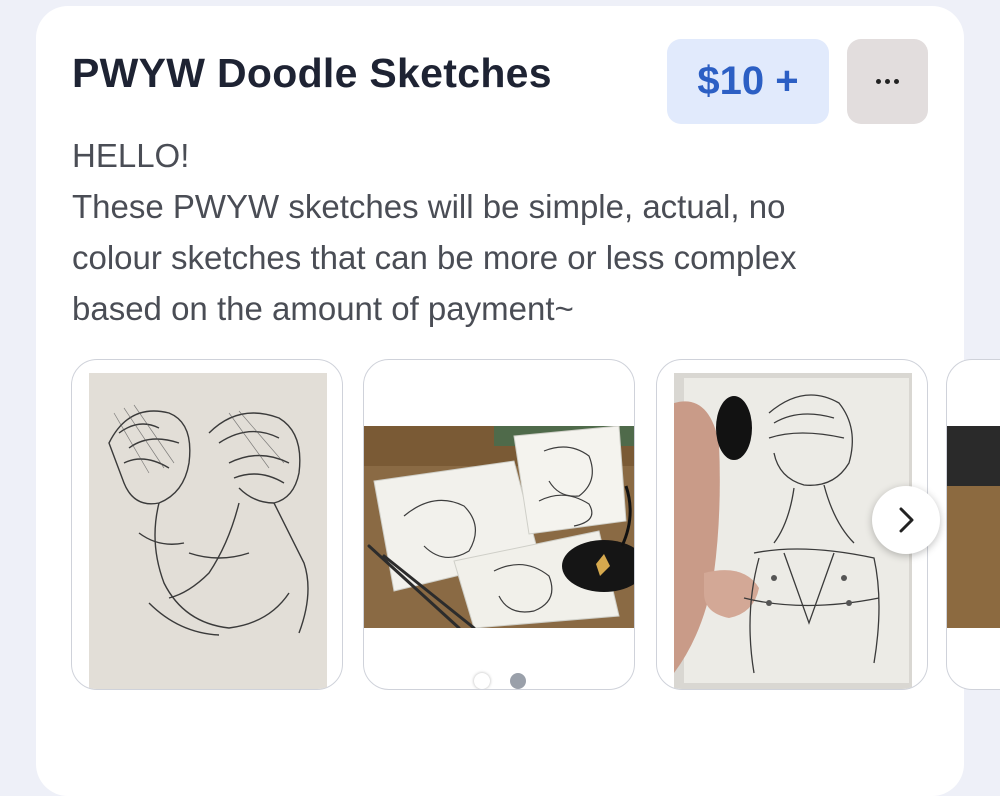  I want to click on description-line: HELLO!, so click(131, 155).